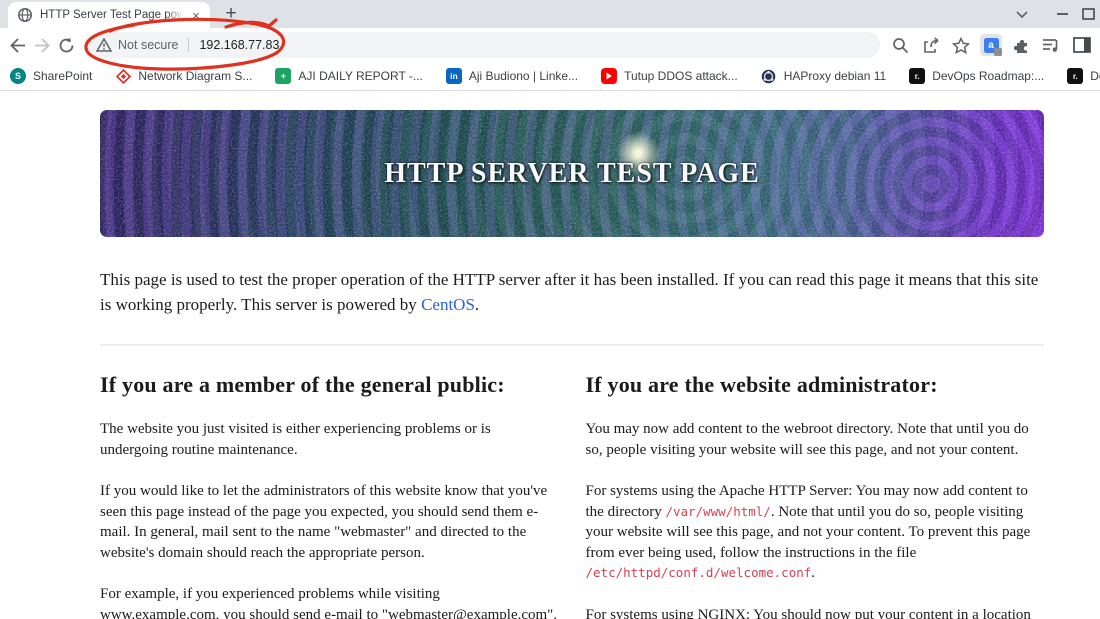 The image size is (1100, 619). What do you see at coordinates (17, 45) in the screenshot?
I see `back-icon` at bounding box center [17, 45].